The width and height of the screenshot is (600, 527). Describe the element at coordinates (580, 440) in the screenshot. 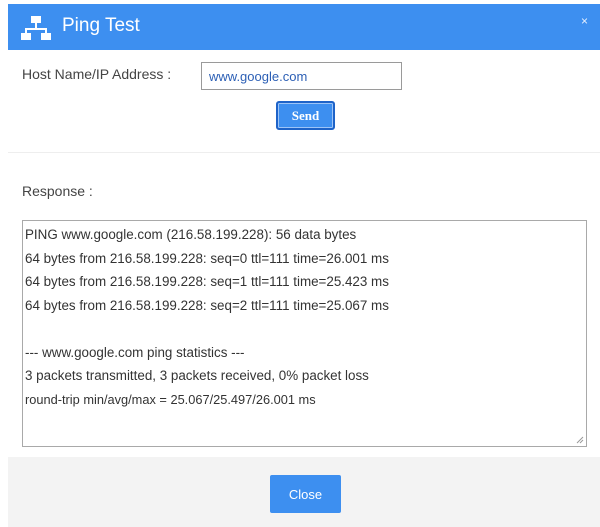

I see `resize-grip-icon` at that location.